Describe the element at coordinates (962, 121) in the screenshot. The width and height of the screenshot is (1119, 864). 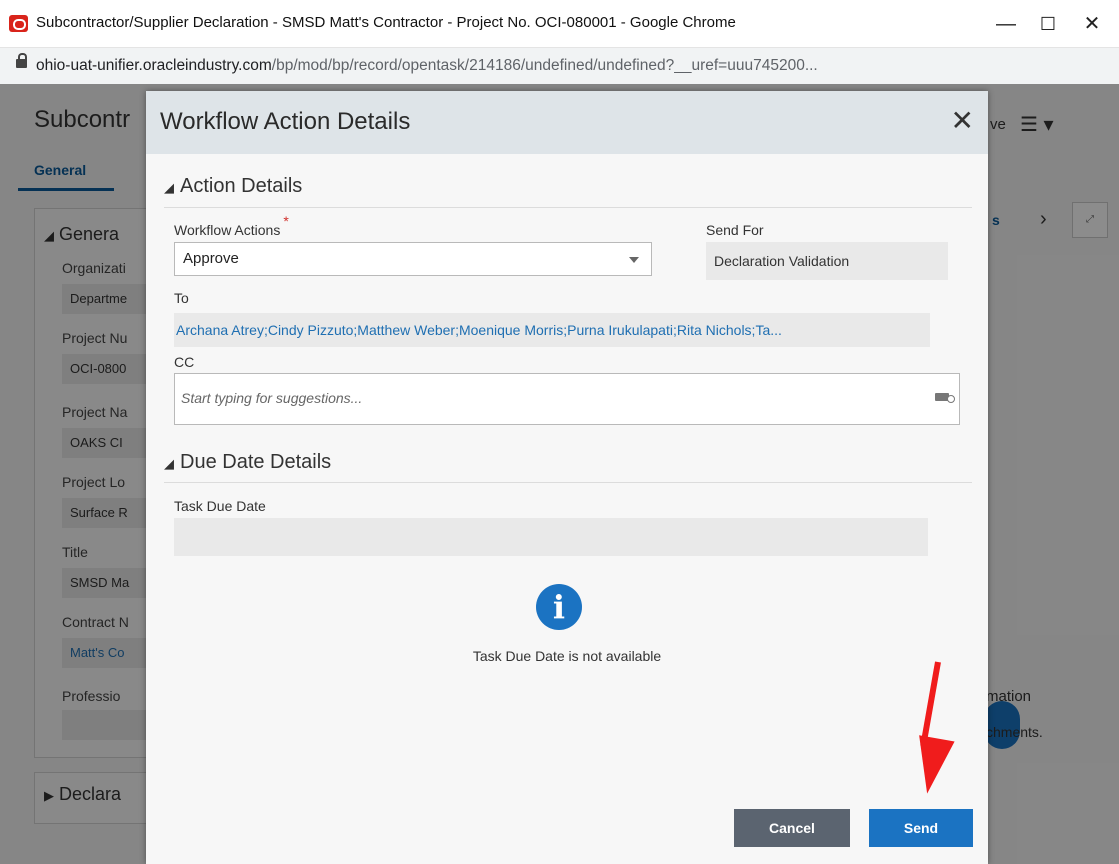
I see `close-icon: ✕` at that location.